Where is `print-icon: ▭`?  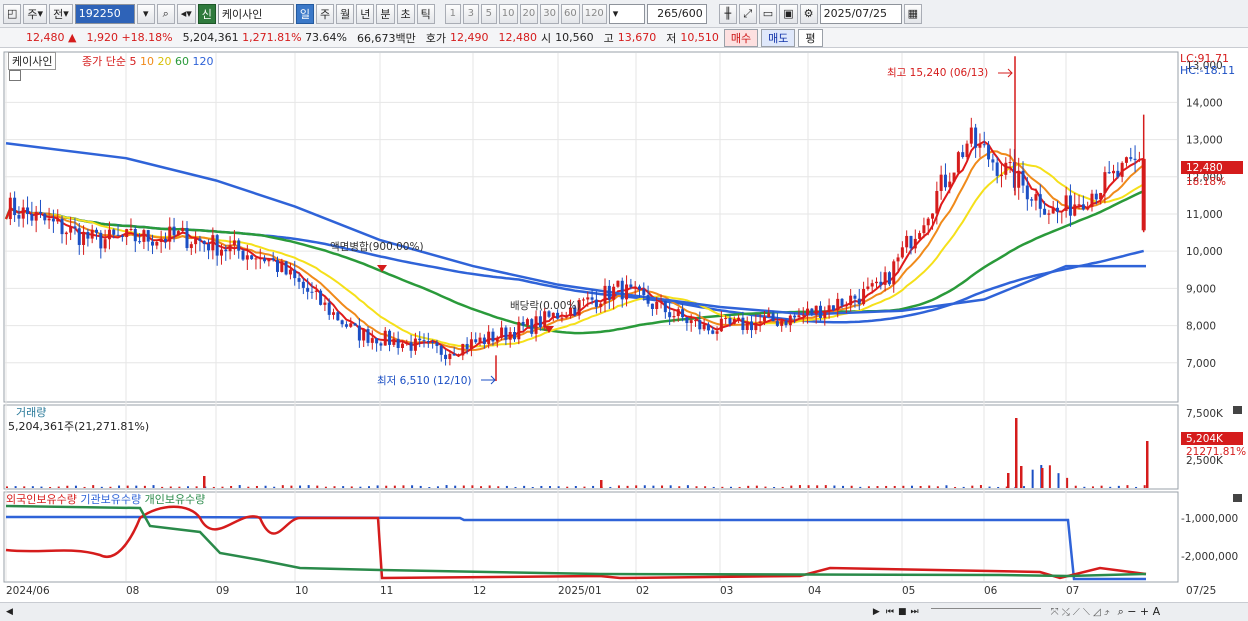 print-icon: ▭ is located at coordinates (768, 13).